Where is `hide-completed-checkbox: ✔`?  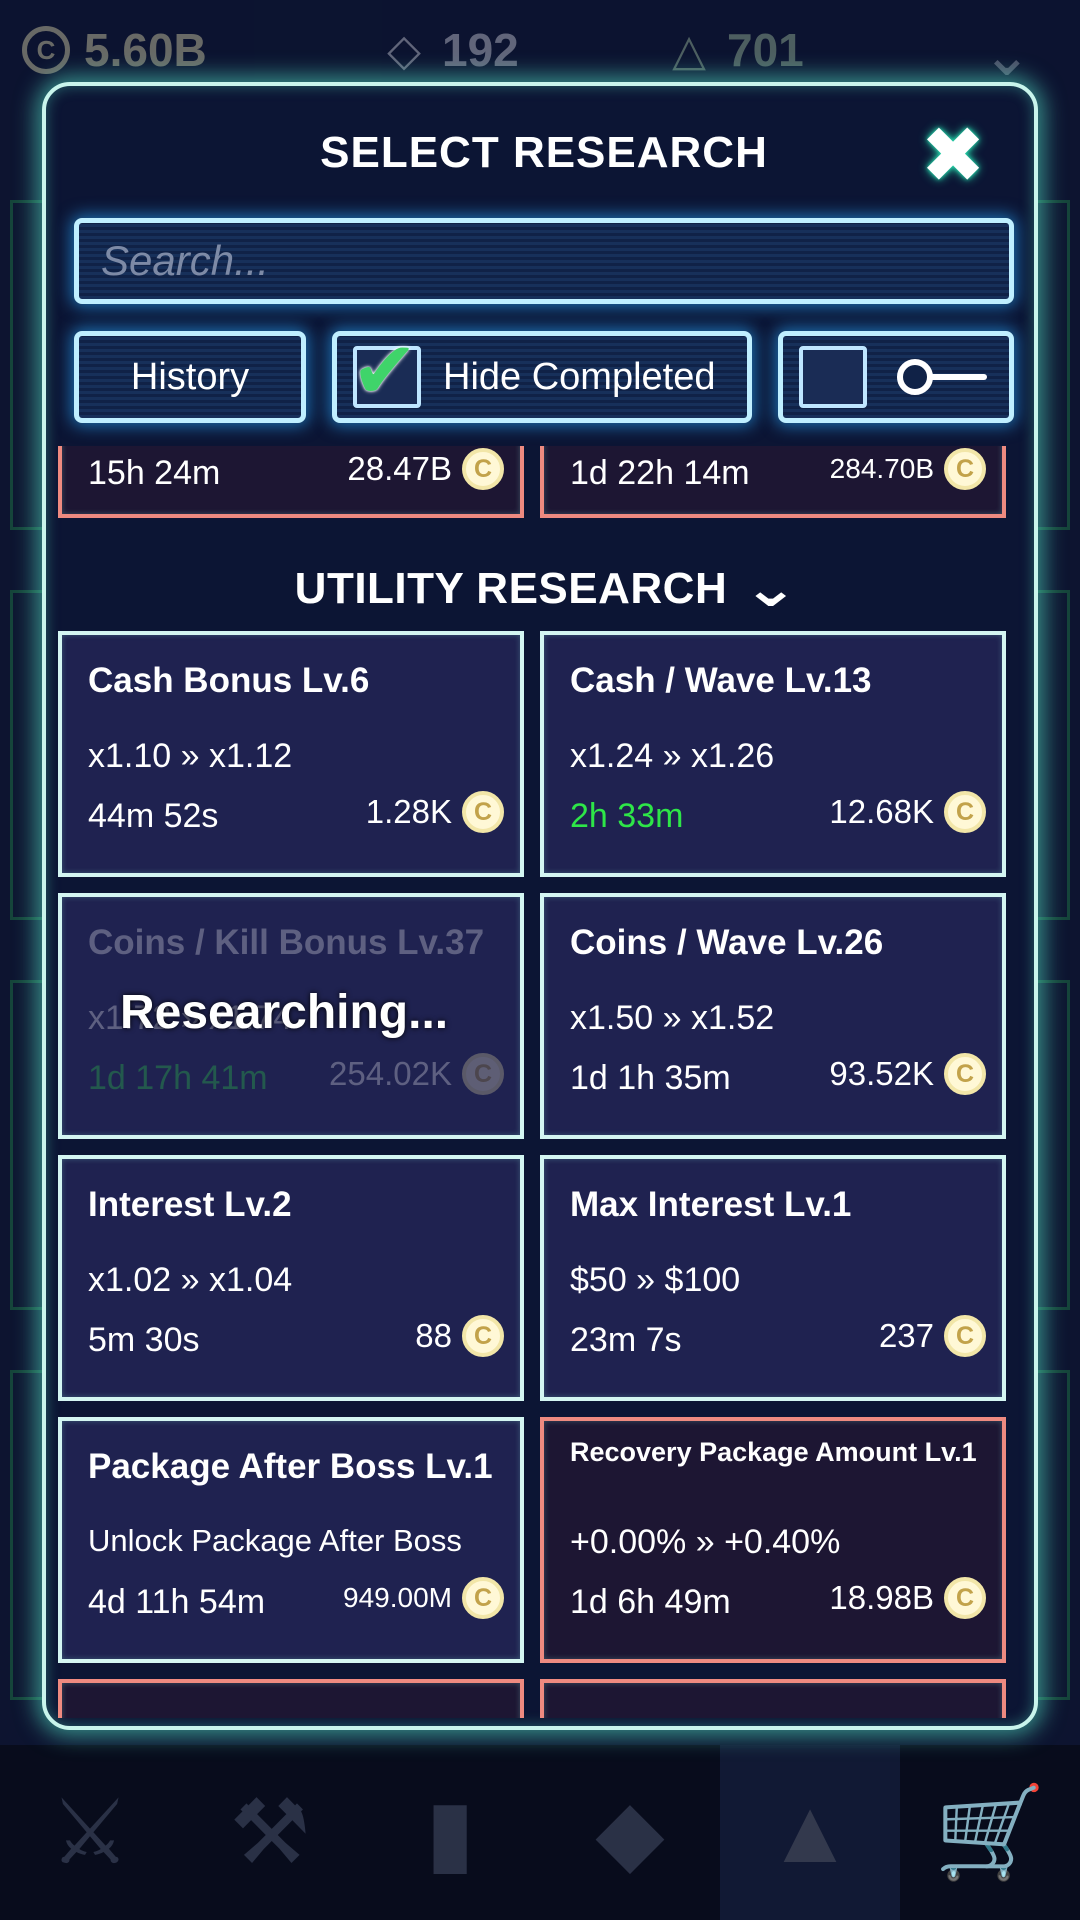
hide-completed-checkbox: ✔ is located at coordinates (386, 370).